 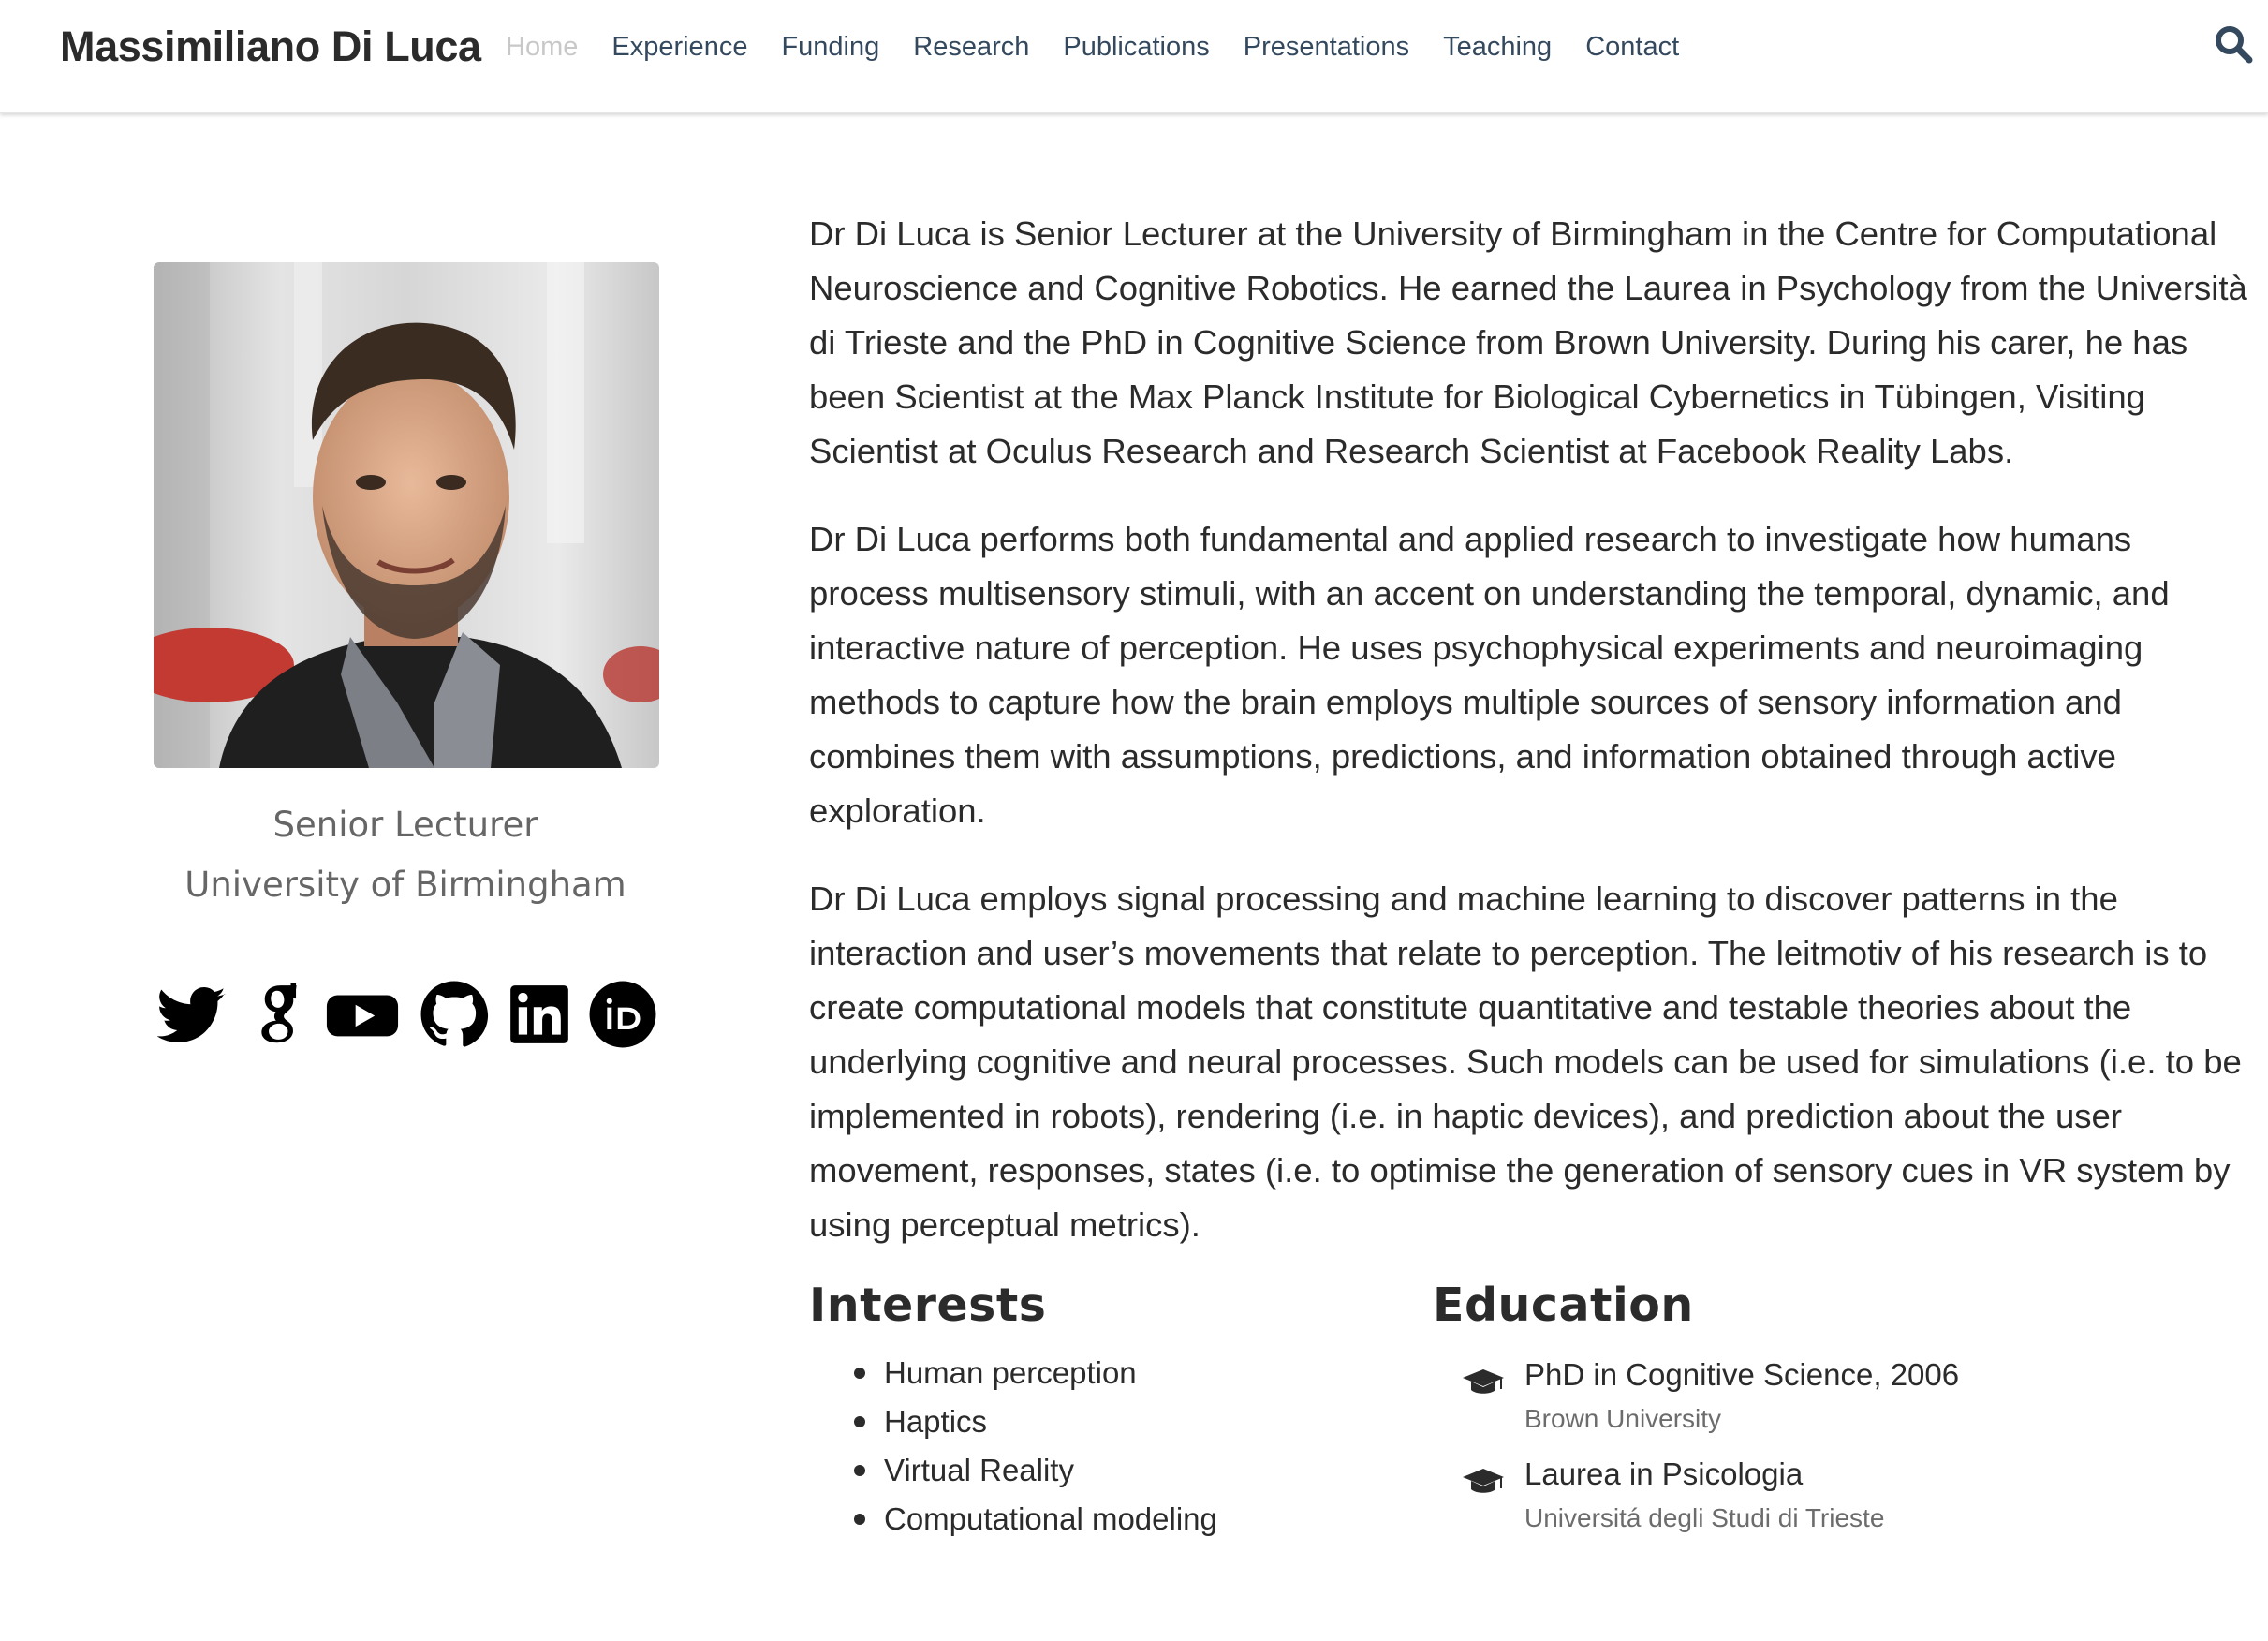 I want to click on list-item: Human perception, so click(x=1013, y=1373).